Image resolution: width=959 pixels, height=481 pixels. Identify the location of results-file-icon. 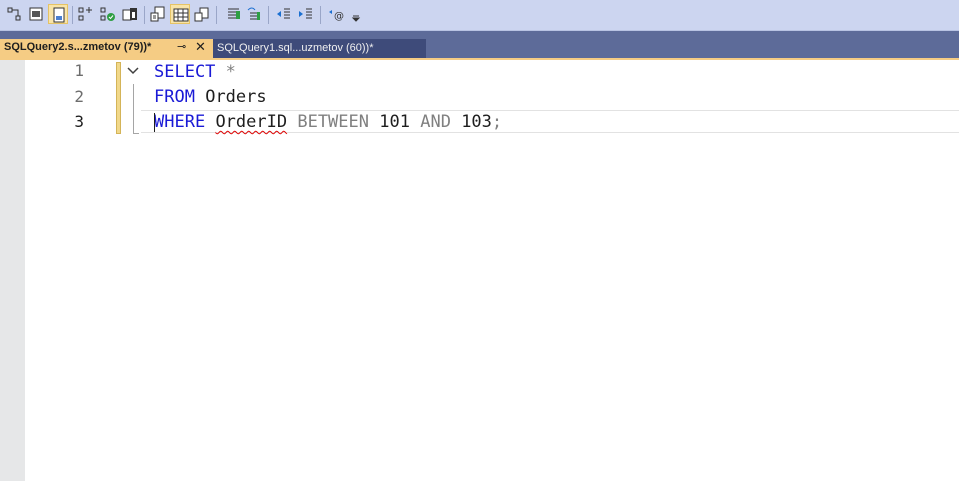
(202, 14).